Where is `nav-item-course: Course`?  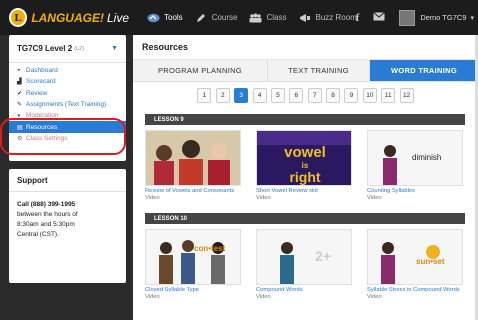
nav-item-course: Course is located at coordinates (216, 17).